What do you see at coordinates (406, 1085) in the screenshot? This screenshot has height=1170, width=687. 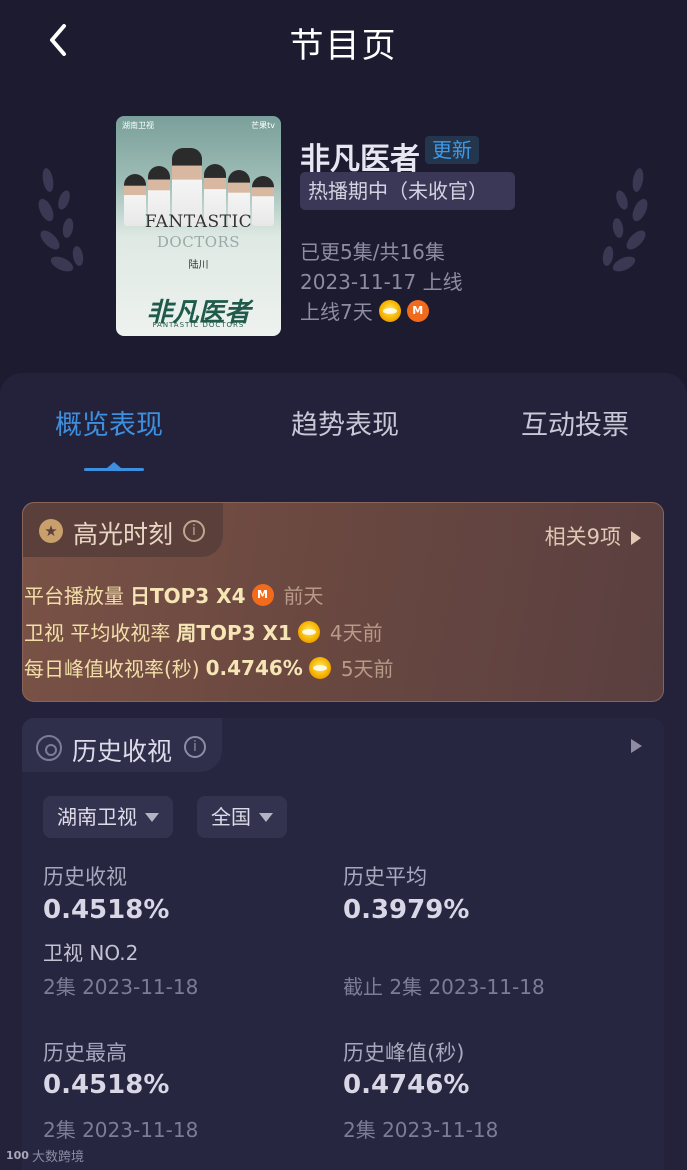 I see `stat-value: 0.4746%` at bounding box center [406, 1085].